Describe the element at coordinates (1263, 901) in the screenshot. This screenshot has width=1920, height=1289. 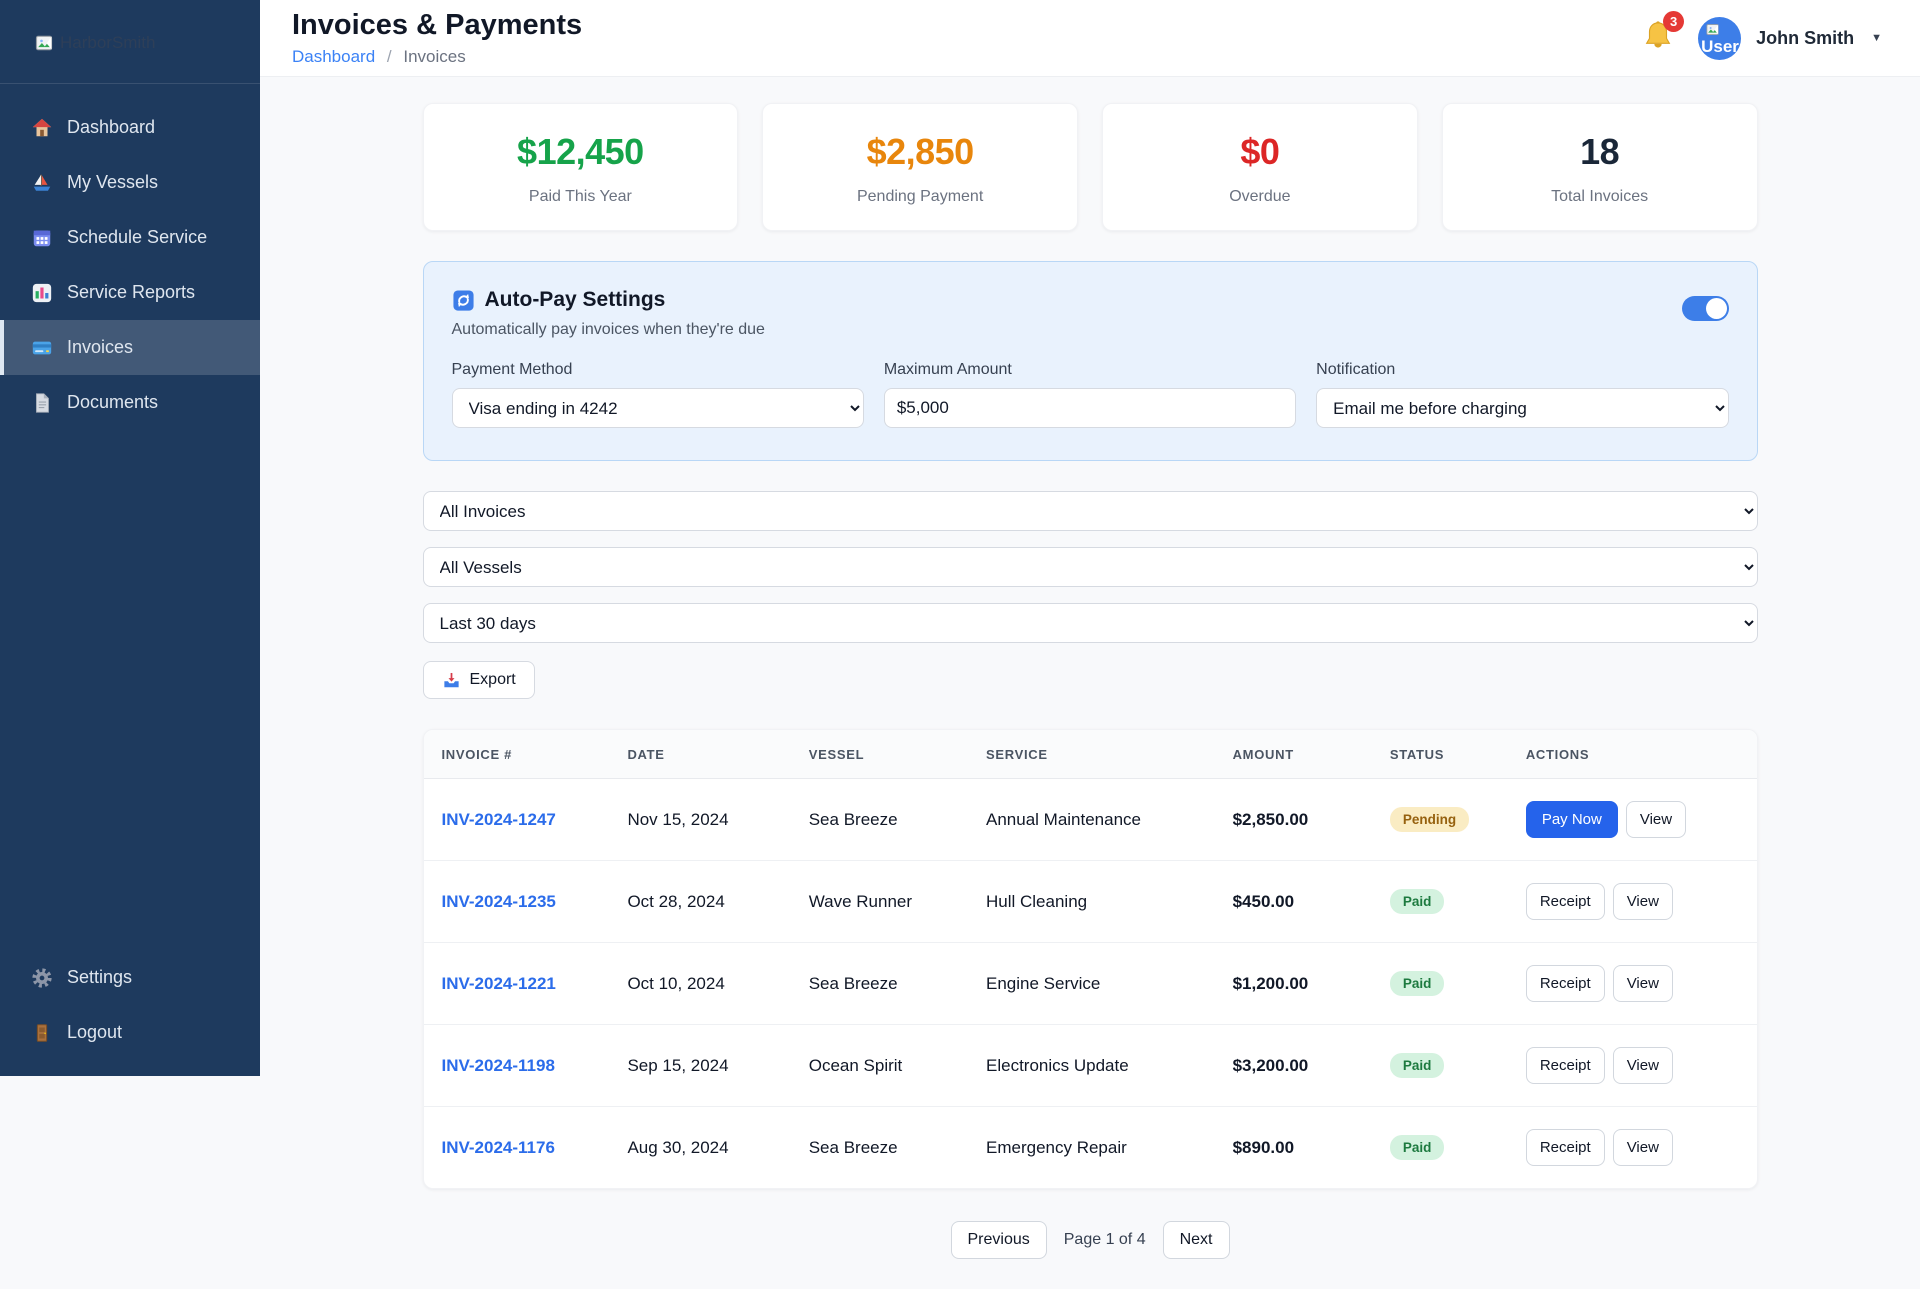
I see `invoice-amount: $450.00` at that location.